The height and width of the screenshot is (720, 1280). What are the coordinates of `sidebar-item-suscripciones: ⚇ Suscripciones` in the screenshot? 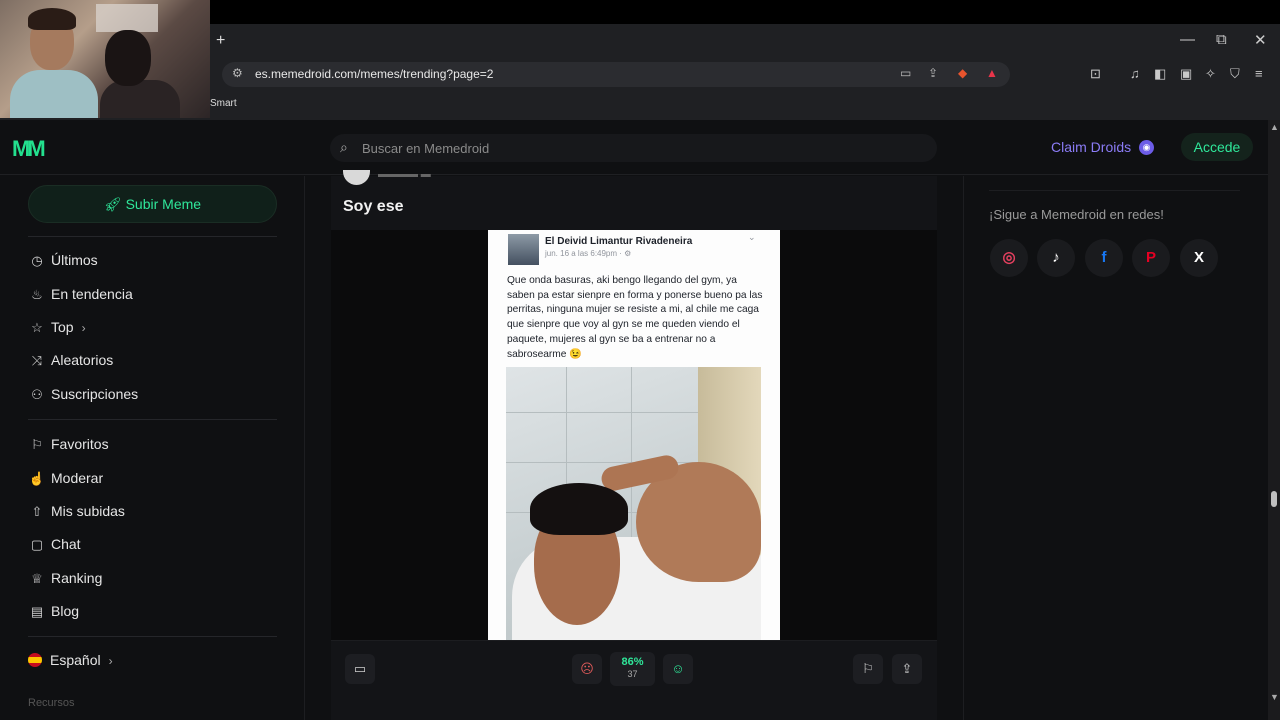 It's located at (83, 397).